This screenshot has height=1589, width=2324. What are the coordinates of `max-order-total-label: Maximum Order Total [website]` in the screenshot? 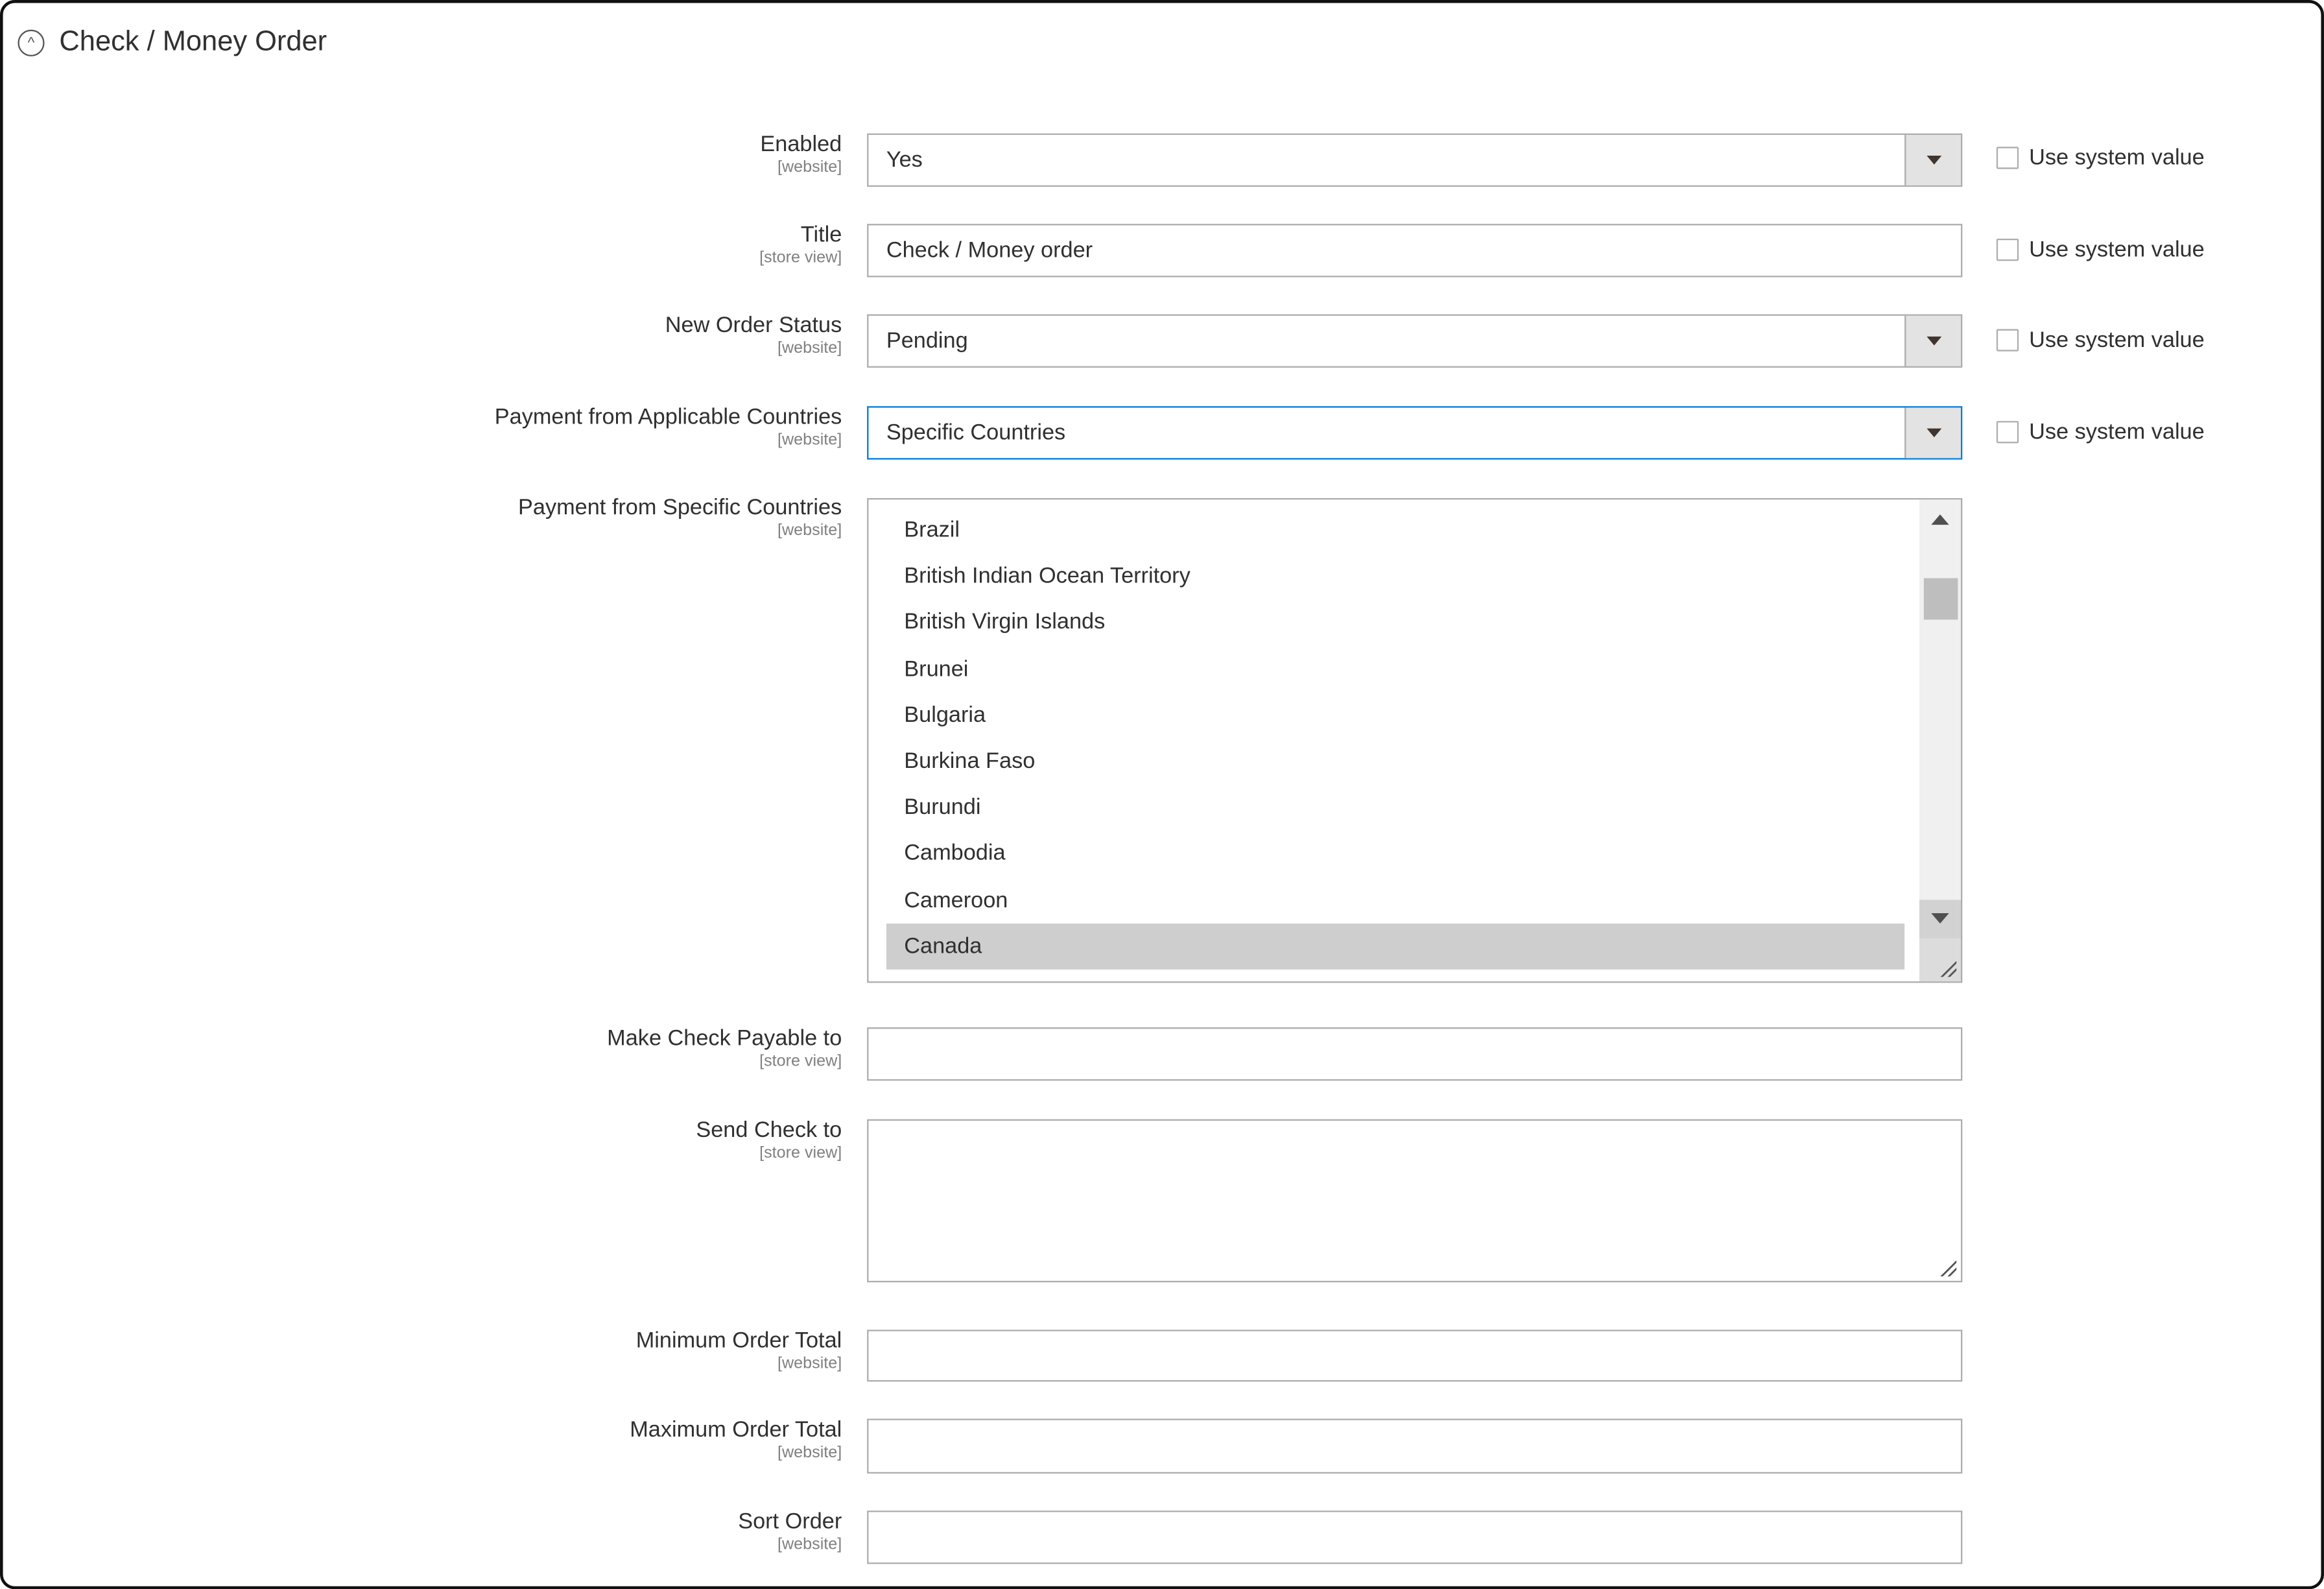 It's located at (736, 1440).